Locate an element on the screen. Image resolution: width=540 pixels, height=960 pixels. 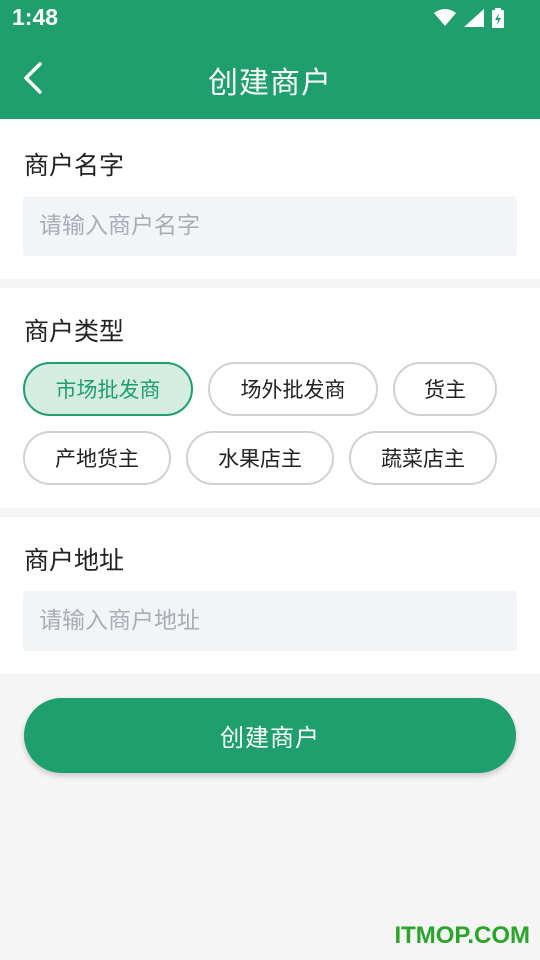
watermark-logo: ITMOP.COM is located at coordinates (462, 935).